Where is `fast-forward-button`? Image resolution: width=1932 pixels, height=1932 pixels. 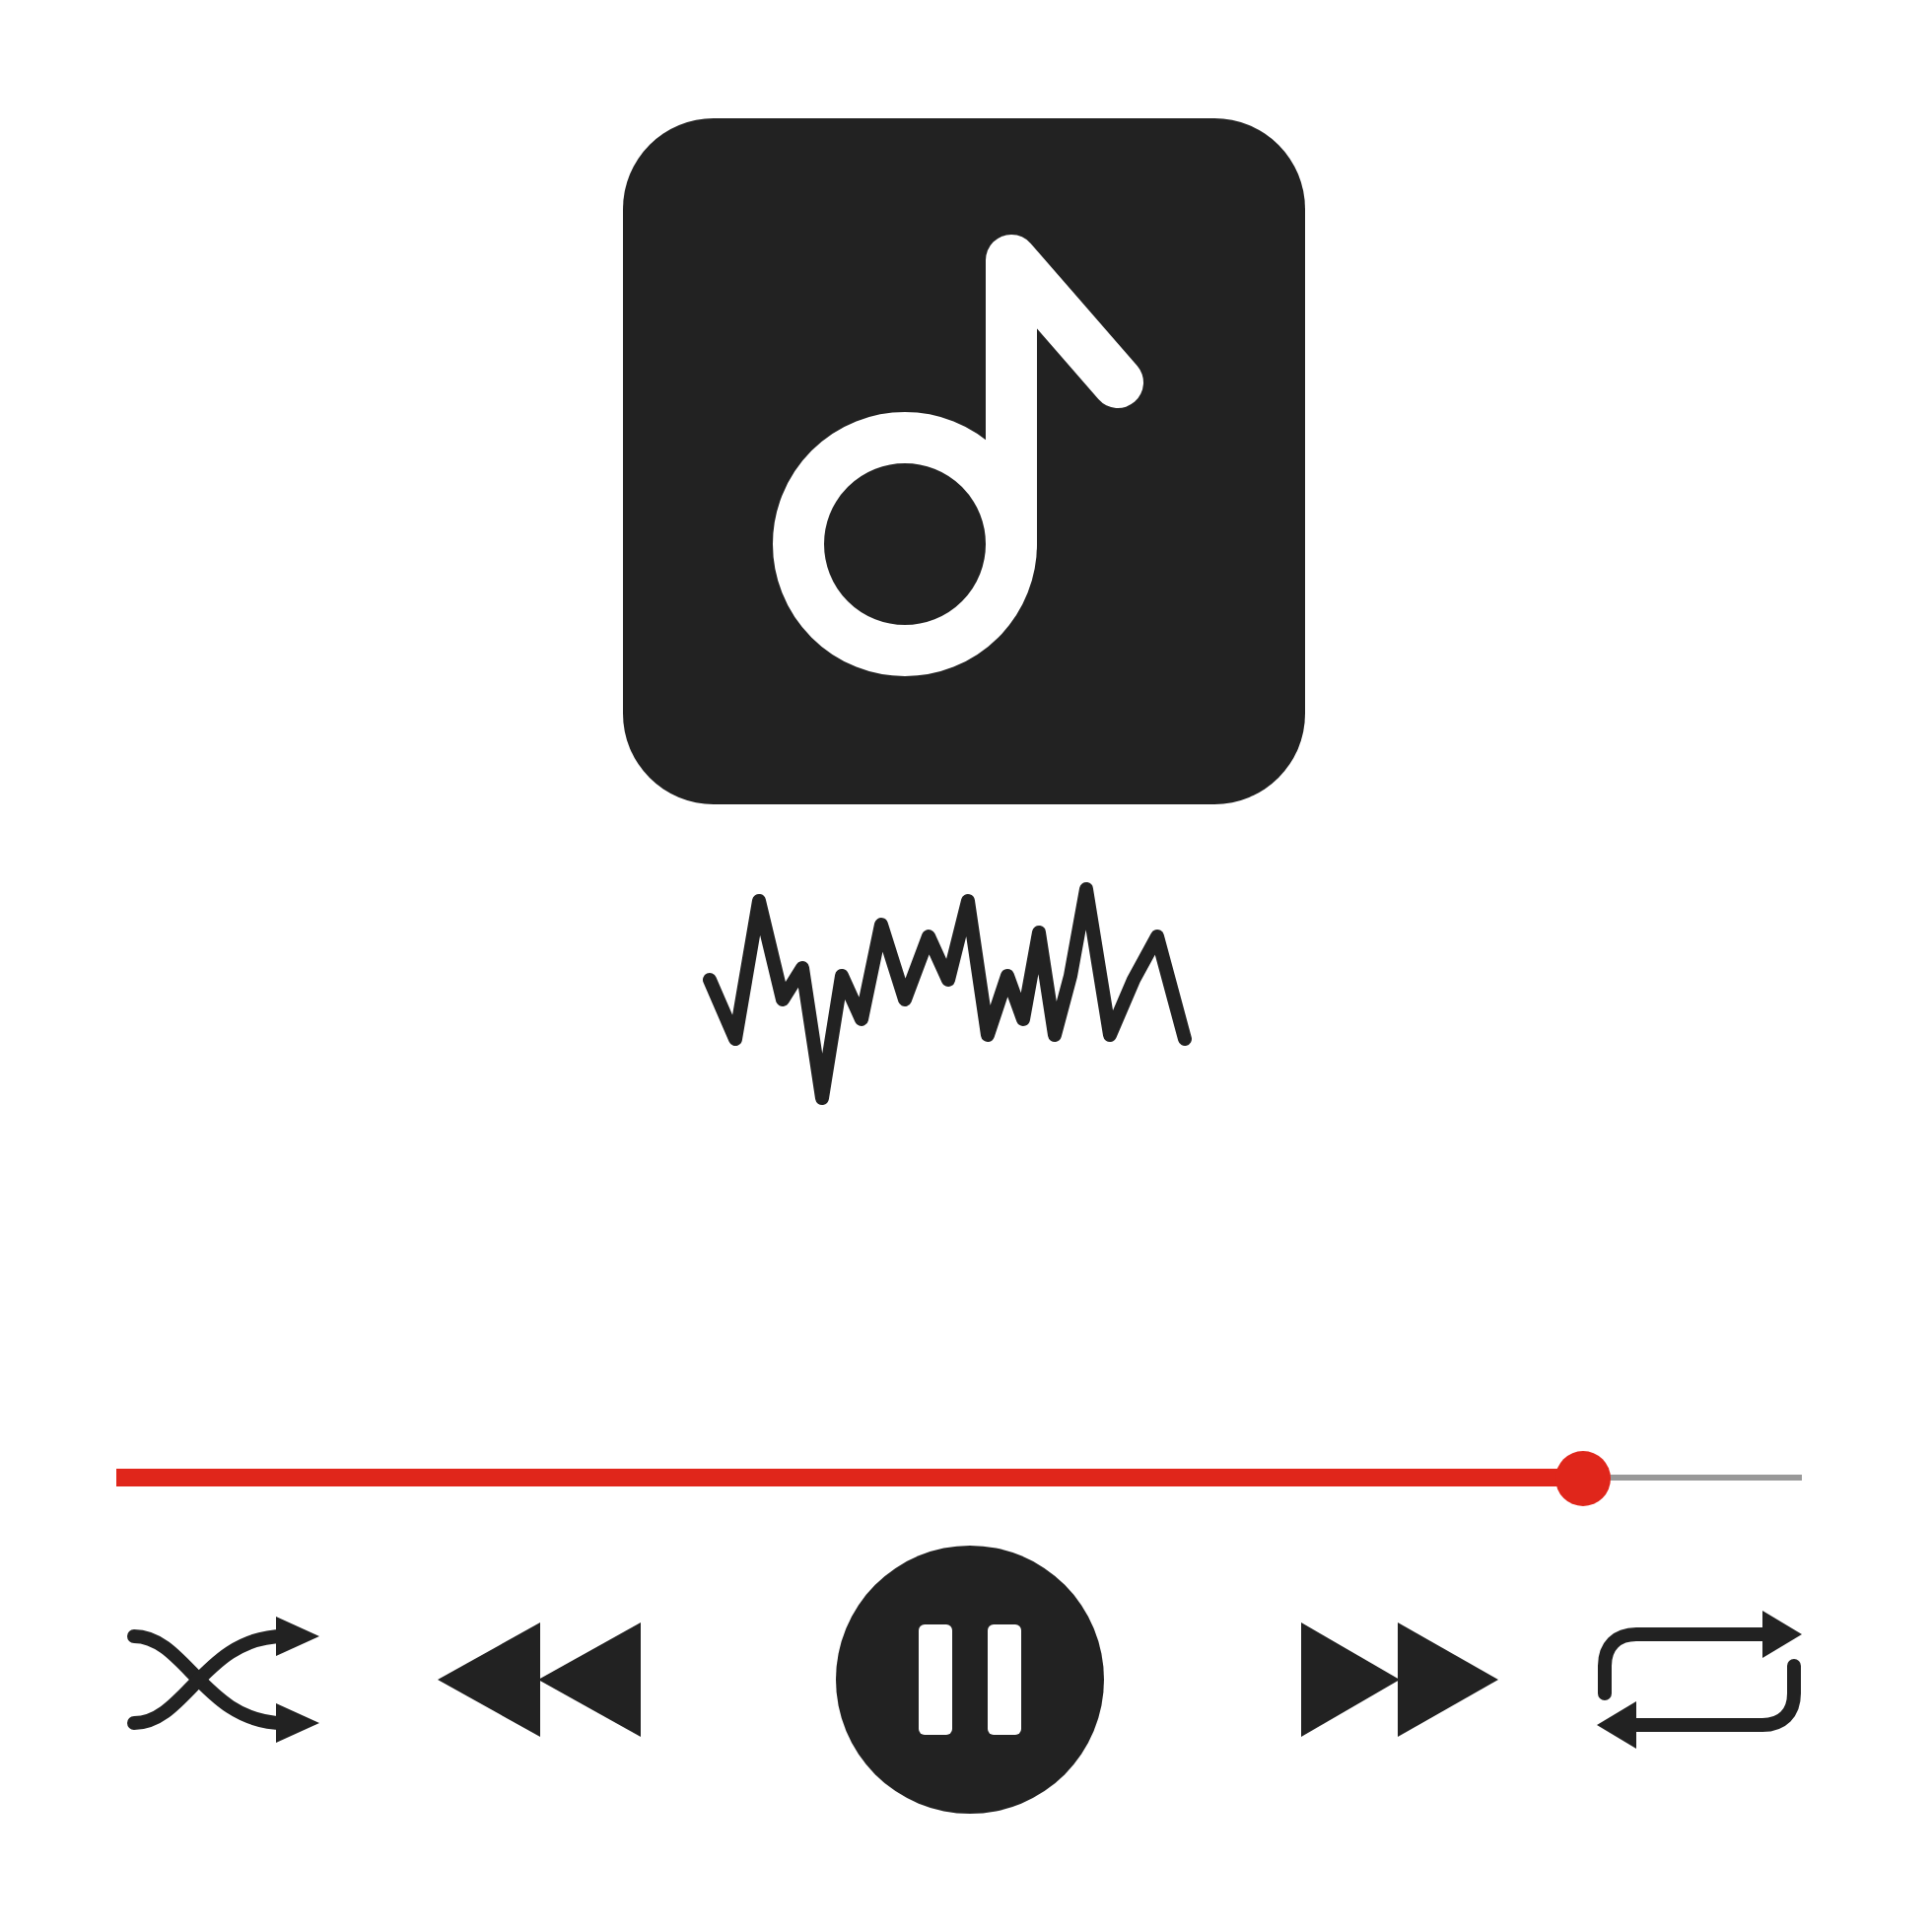
fast-forward-button is located at coordinates (1400, 1680).